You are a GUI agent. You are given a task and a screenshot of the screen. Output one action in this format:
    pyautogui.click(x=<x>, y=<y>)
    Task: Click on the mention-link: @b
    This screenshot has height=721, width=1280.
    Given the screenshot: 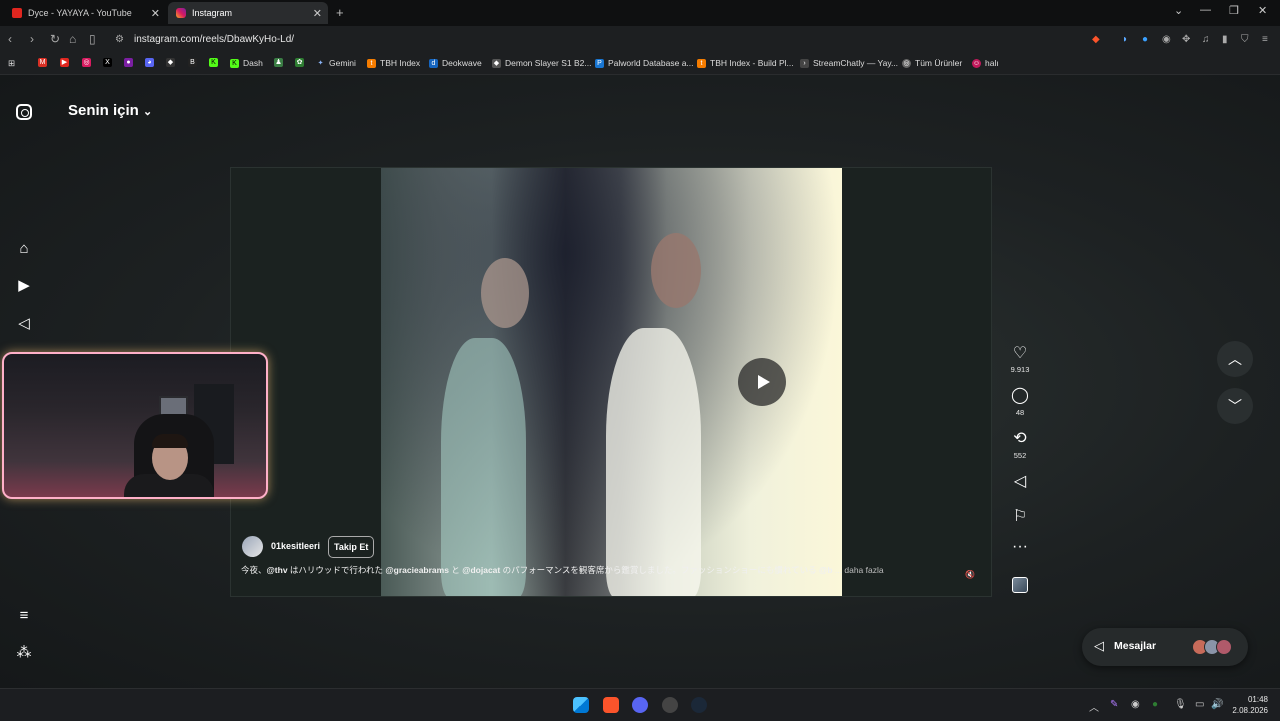 What is the action you would take?
    pyautogui.click(x=825, y=570)
    